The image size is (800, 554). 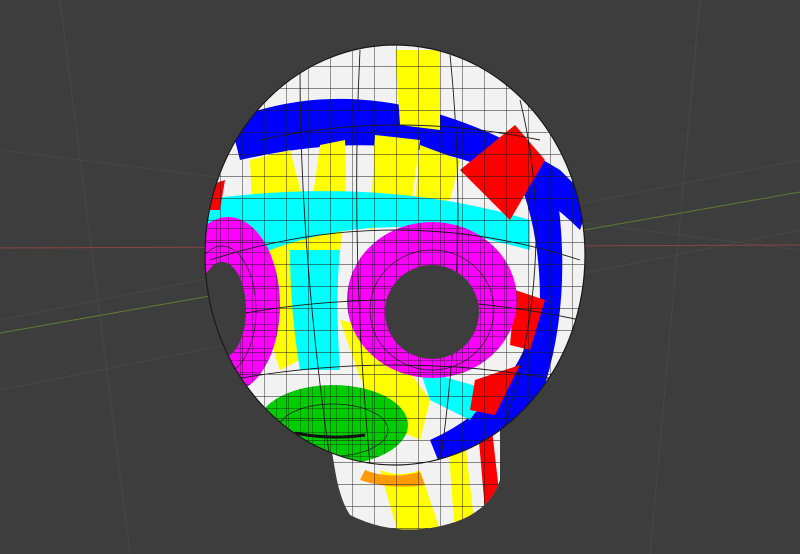 I want to click on right-eye-hole, so click(x=432, y=312).